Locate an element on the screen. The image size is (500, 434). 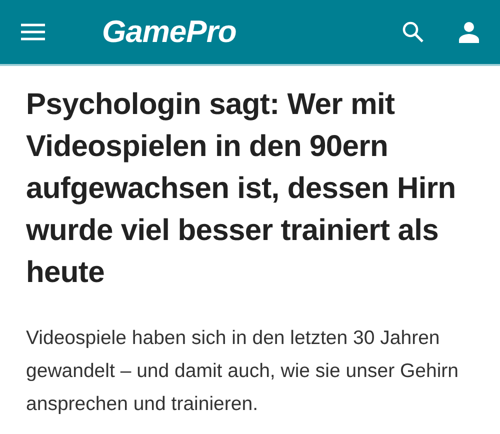
account-button is located at coordinates (469, 32).